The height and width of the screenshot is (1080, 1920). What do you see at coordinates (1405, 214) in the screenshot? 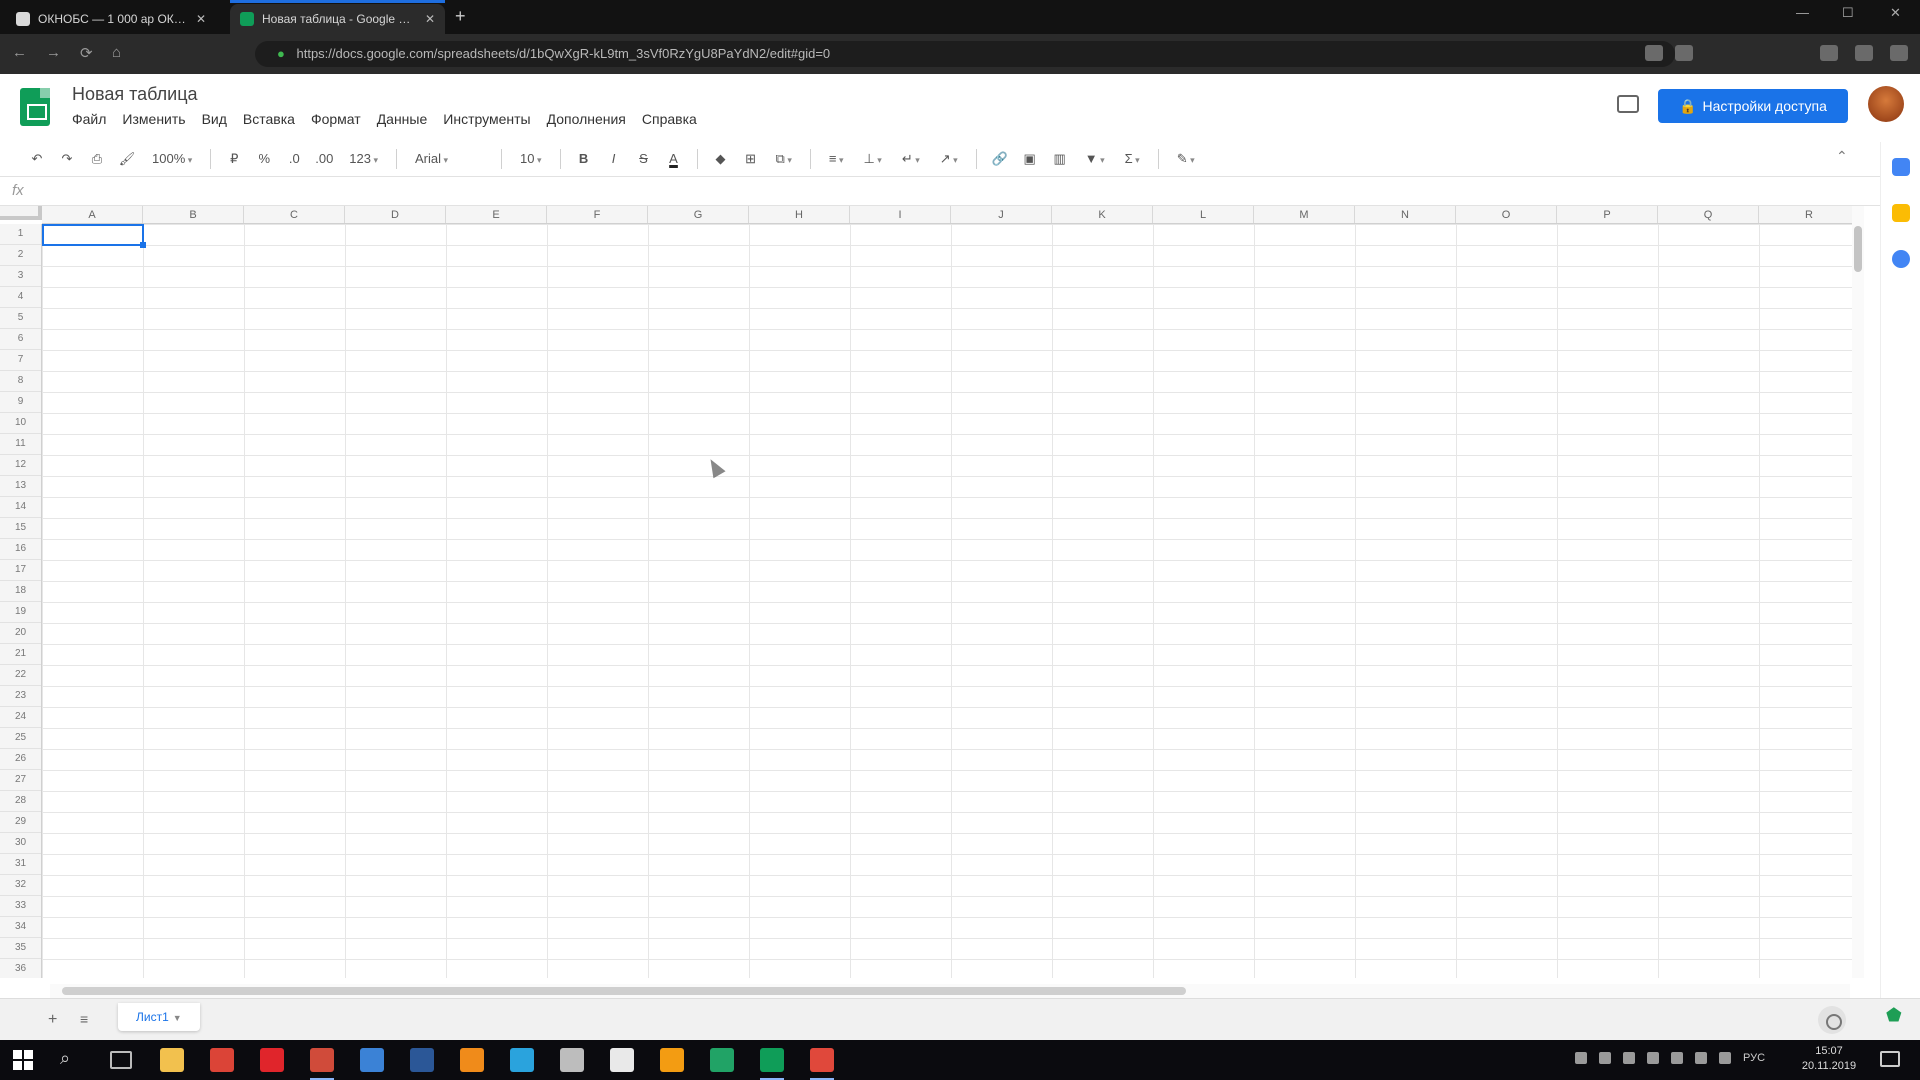
I see `column-header: N` at bounding box center [1405, 214].